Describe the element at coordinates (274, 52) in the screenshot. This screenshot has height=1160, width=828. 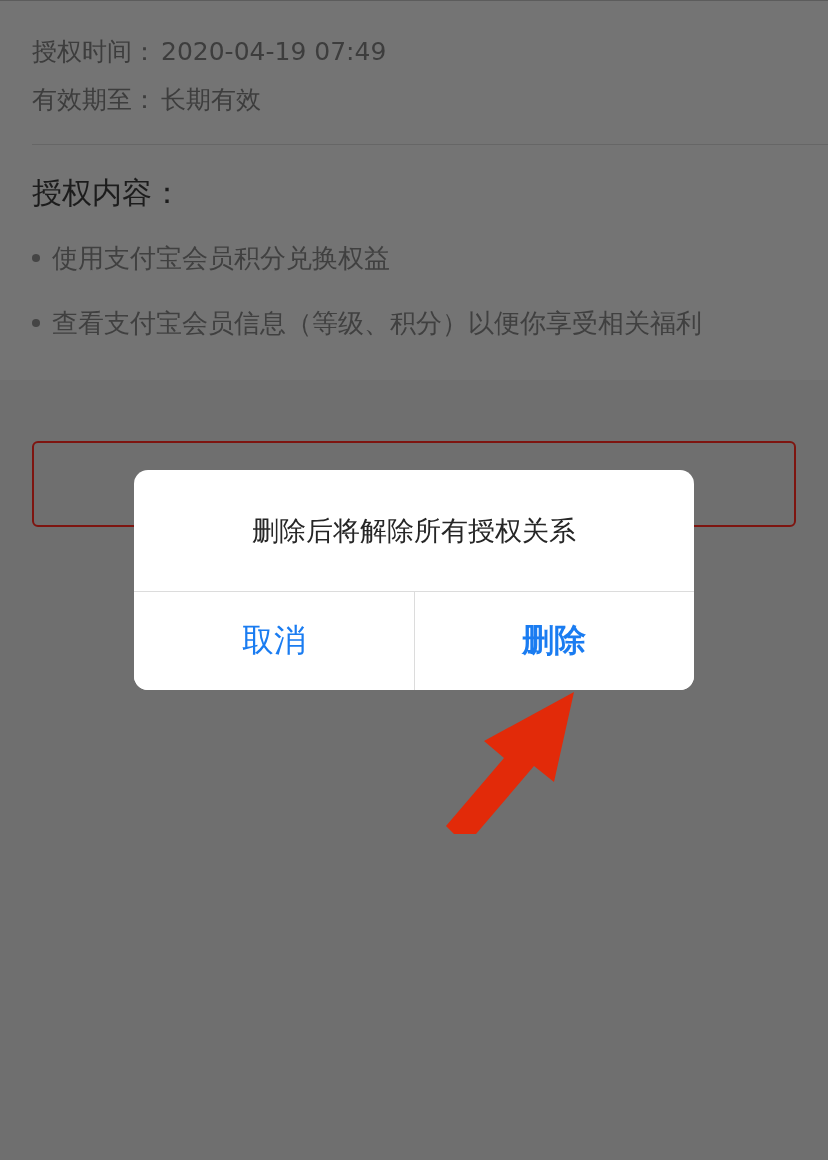
I see `detail-value: 2020-04-19 07:49` at that location.